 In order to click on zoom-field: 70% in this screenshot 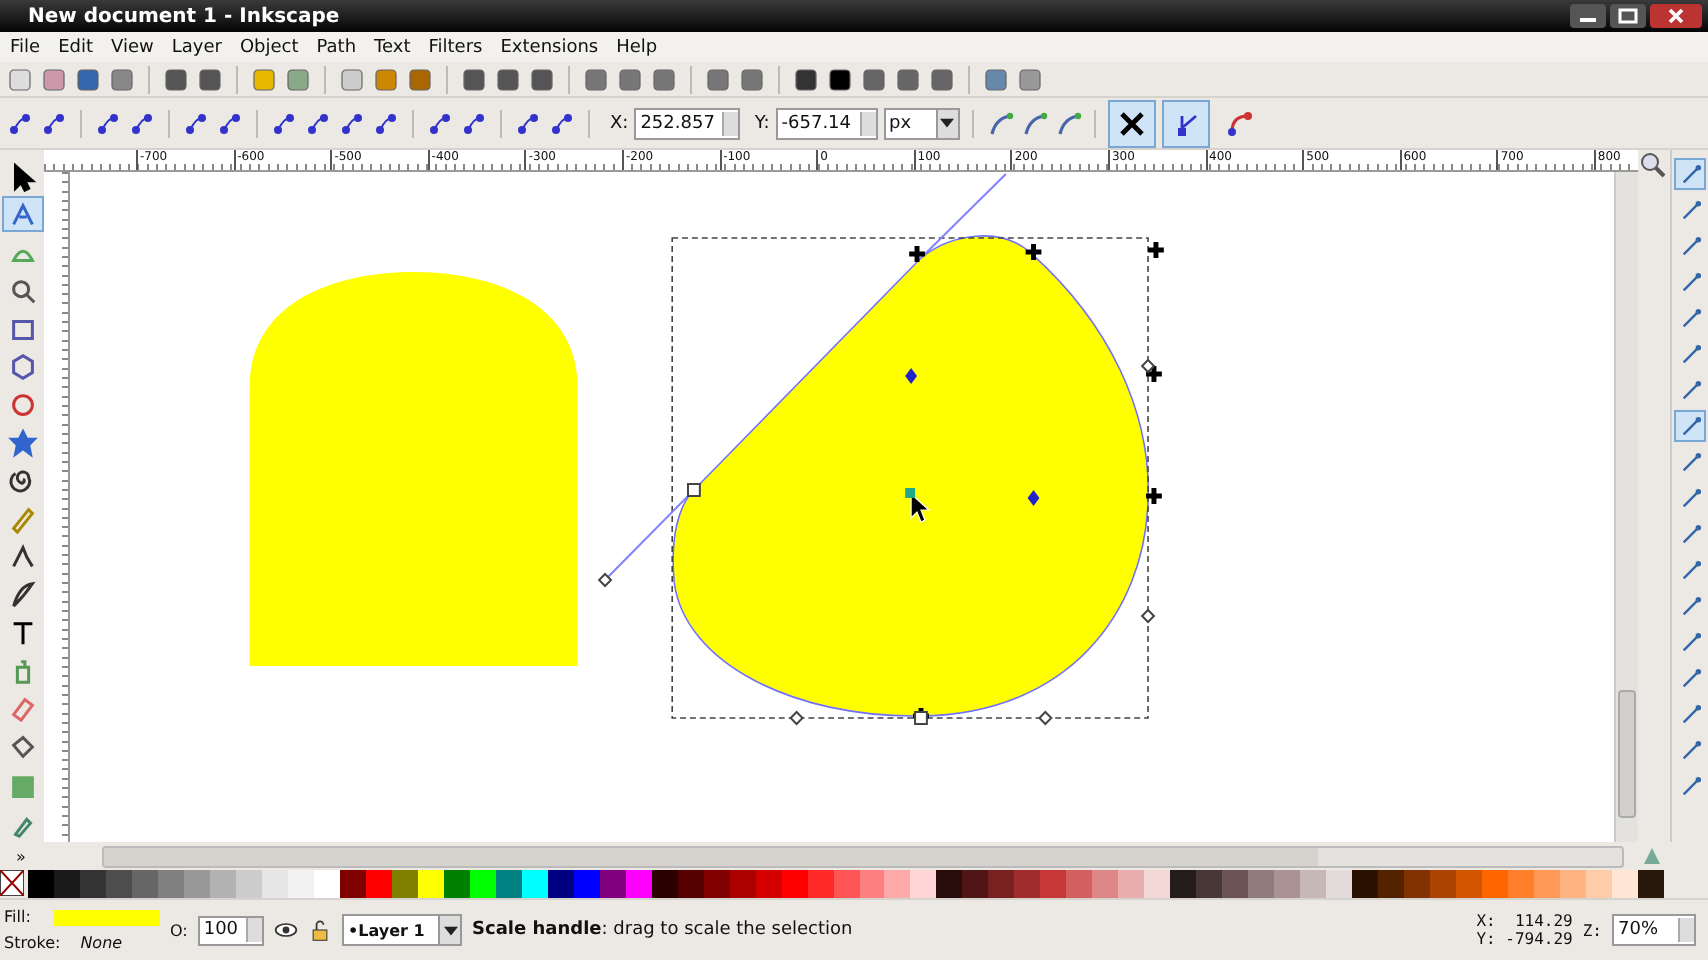, I will do `click(1654, 930)`.